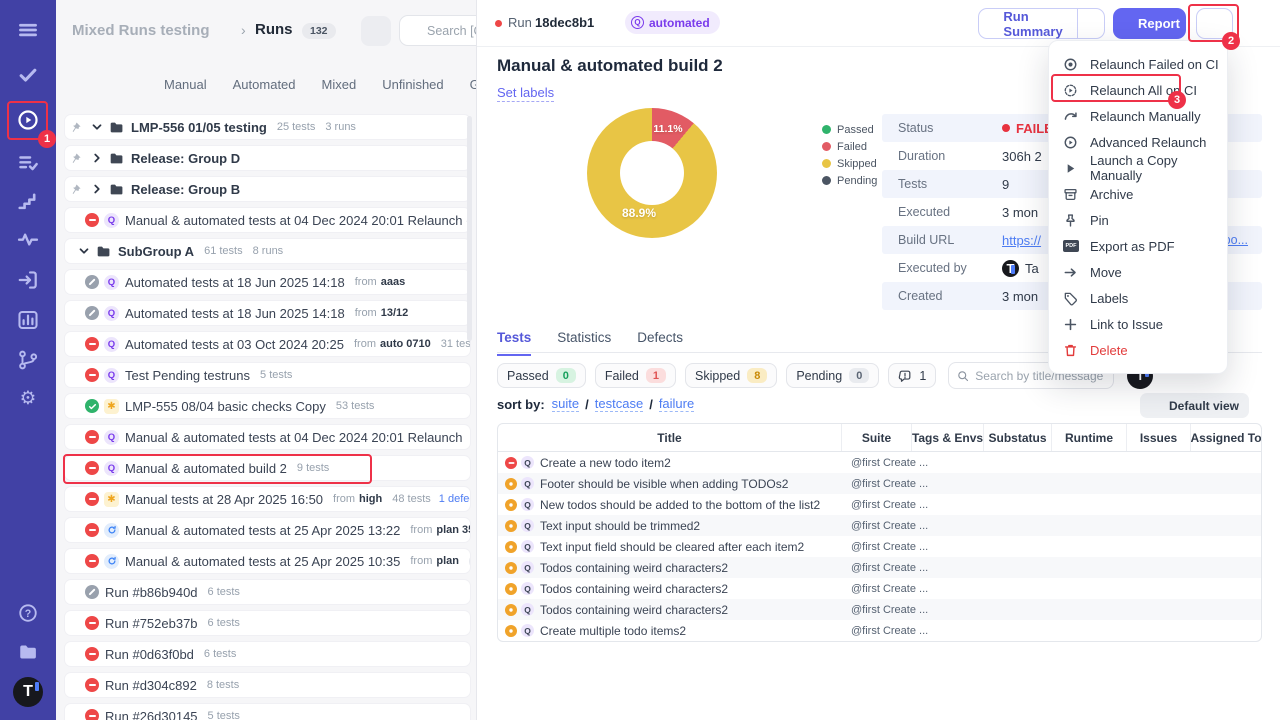  I want to click on menu-item-relaunch-manually: Relaunch Manually, so click(1138, 116).